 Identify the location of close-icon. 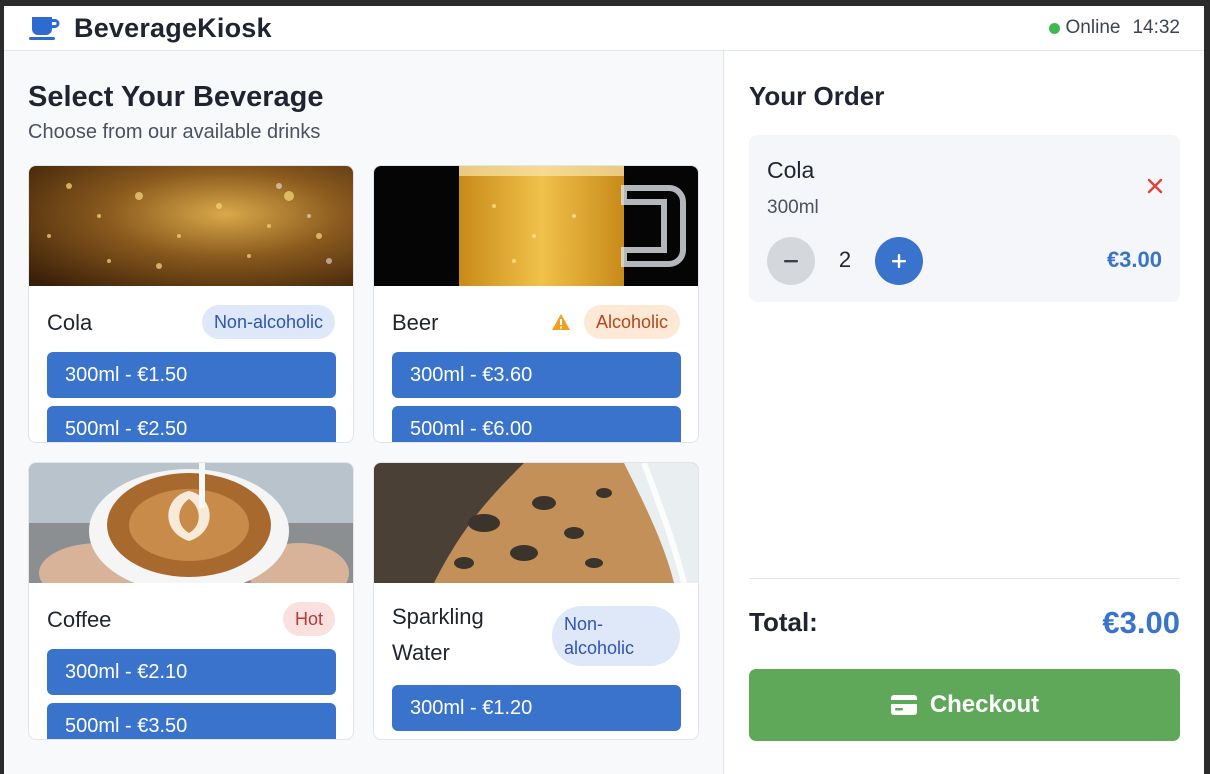
(1155, 186).